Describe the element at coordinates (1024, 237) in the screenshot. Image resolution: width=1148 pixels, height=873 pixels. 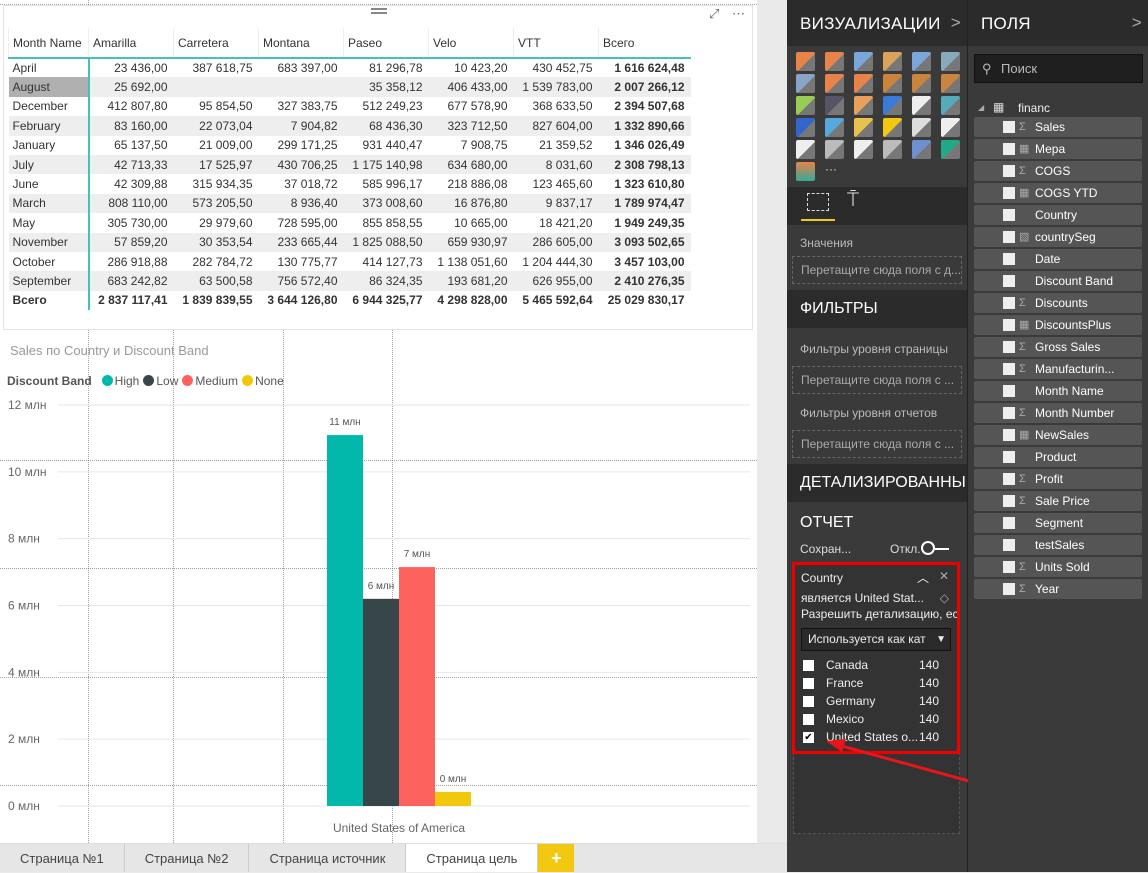
I see `field-type-icon: ▧` at that location.